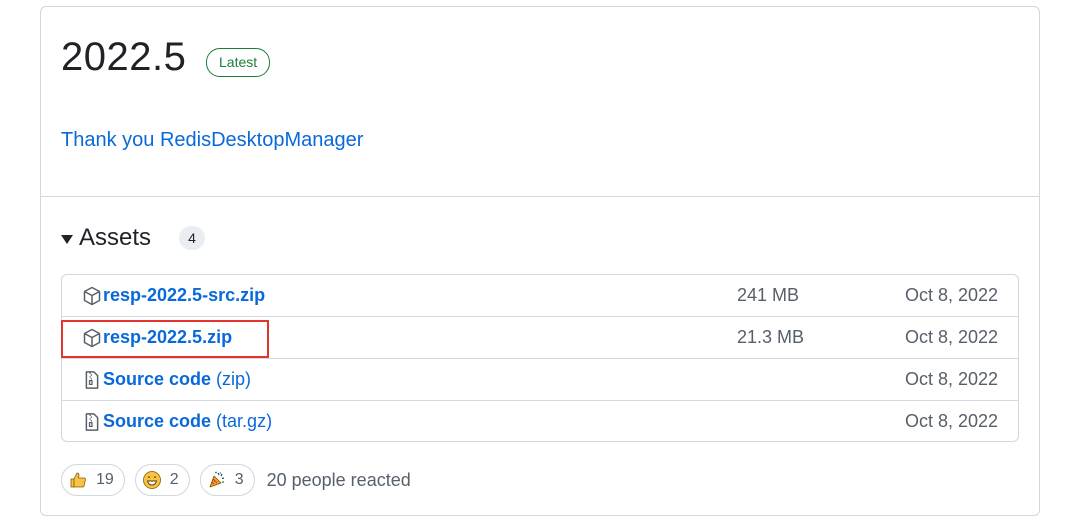  I want to click on caret-down-icon, so click(67, 239).